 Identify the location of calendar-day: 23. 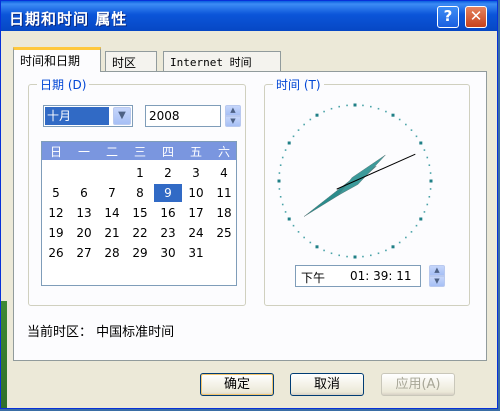
(168, 233).